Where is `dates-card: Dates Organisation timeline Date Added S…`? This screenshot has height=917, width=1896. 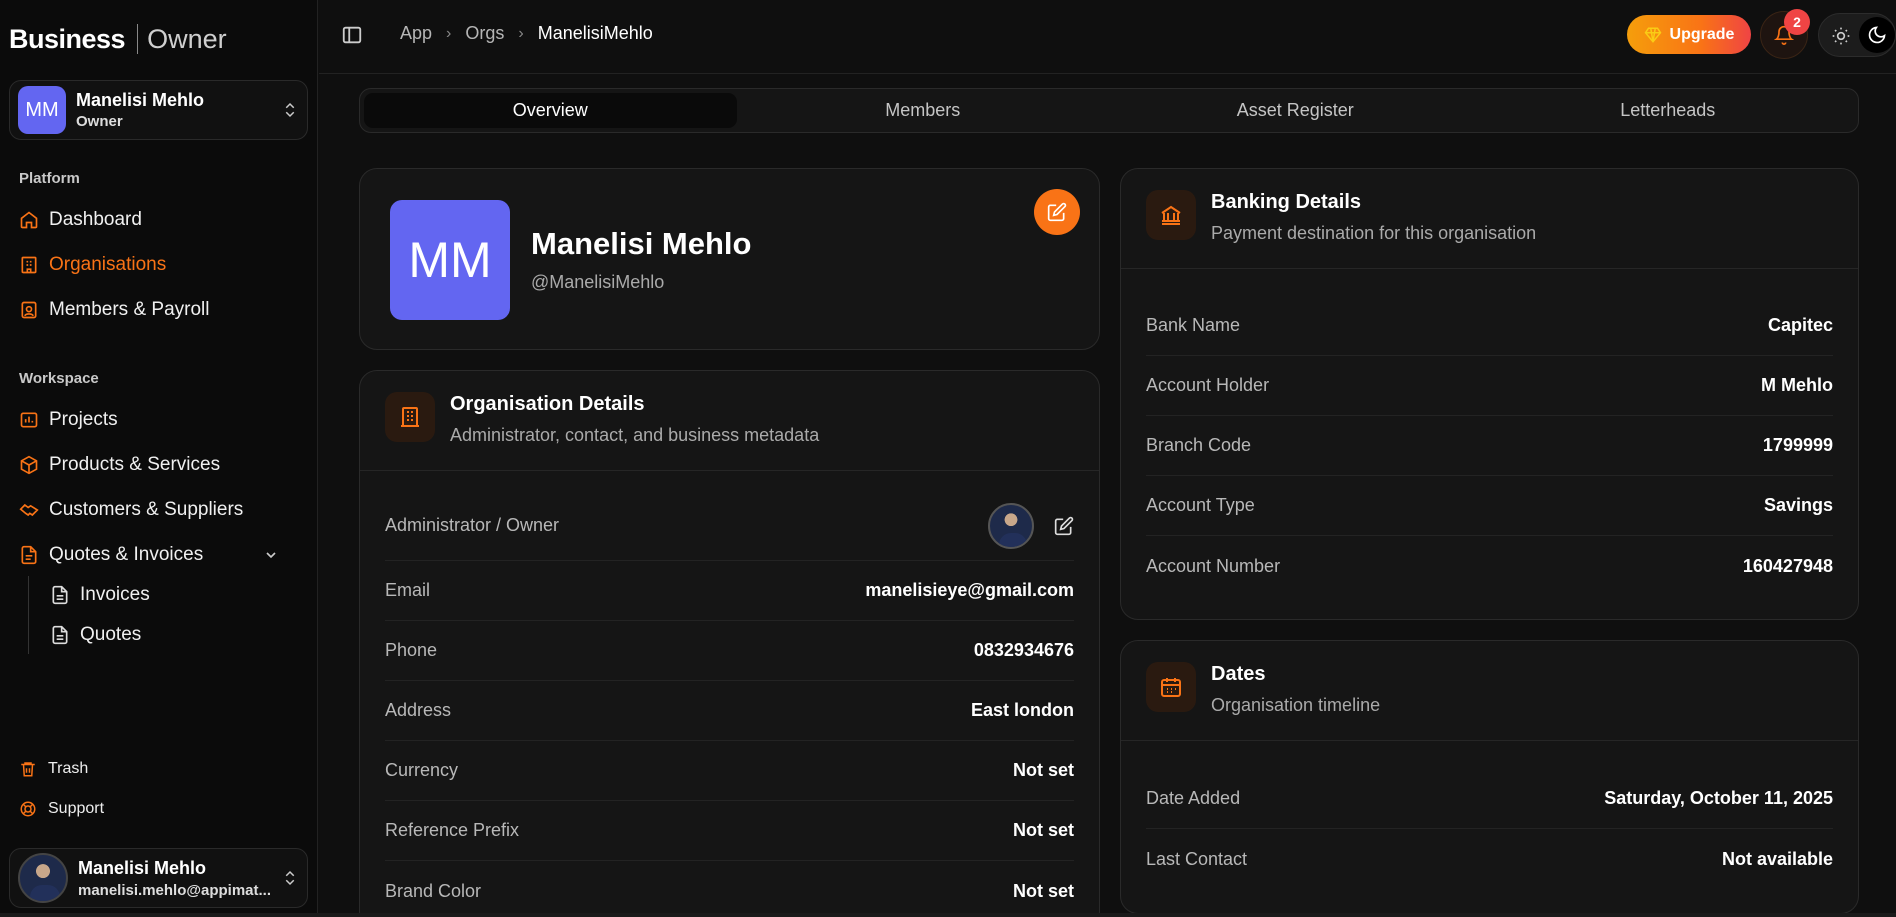 dates-card: Dates Organisation timeline Date Added S… is located at coordinates (1489, 777).